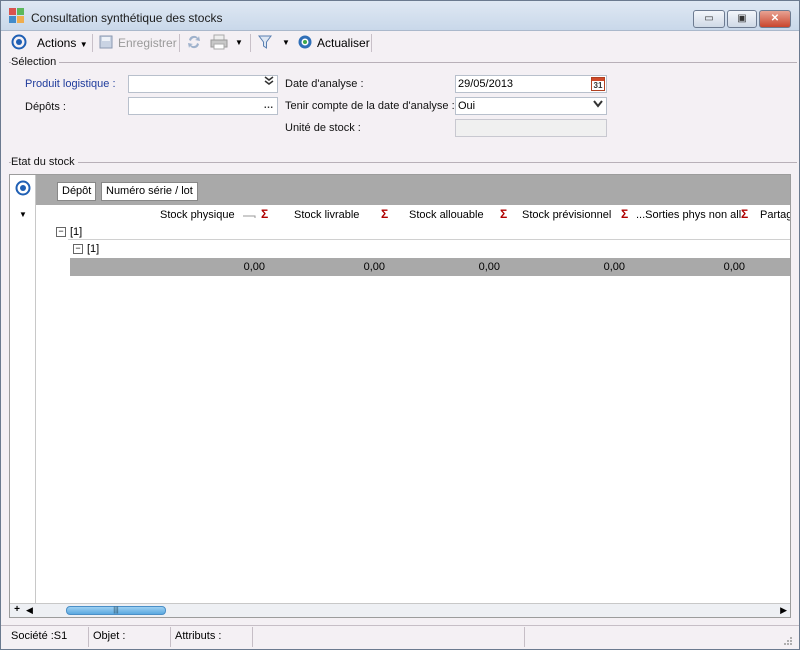 The width and height of the screenshot is (800, 650). I want to click on tree-row-level2: − [1], so click(86, 249).